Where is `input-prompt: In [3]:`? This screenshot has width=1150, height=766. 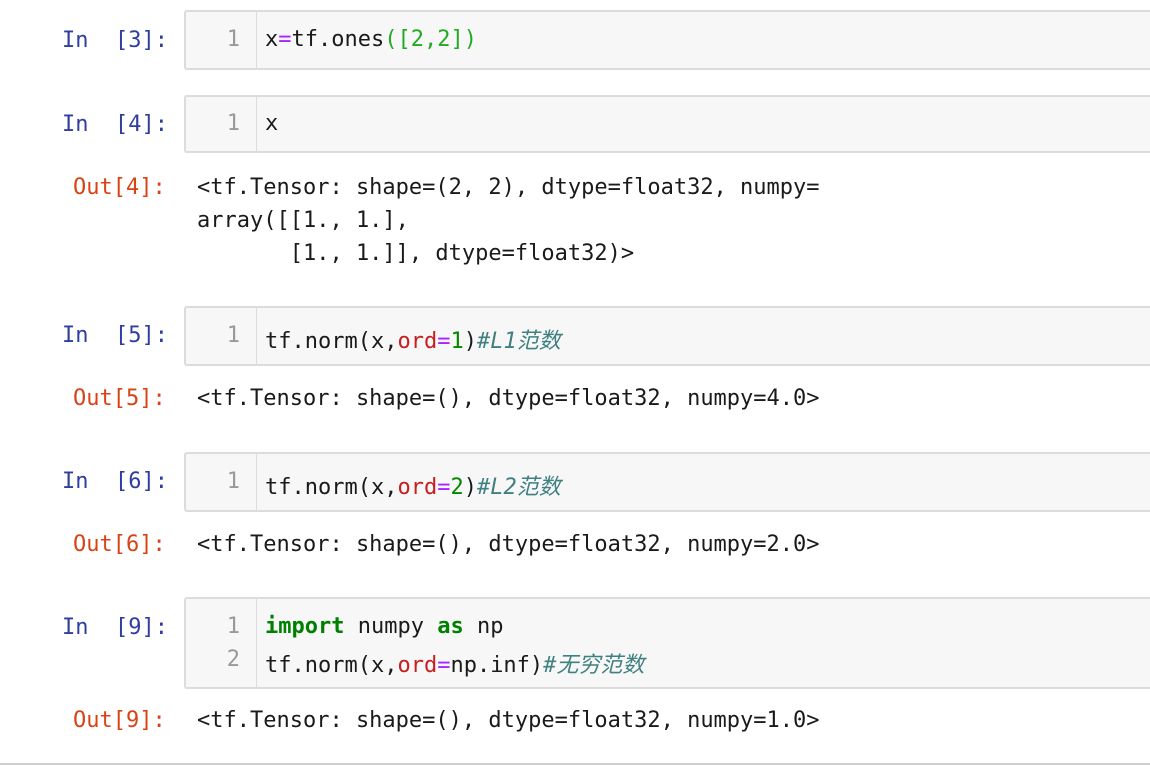 input-prompt: In [3]: is located at coordinates (115, 40).